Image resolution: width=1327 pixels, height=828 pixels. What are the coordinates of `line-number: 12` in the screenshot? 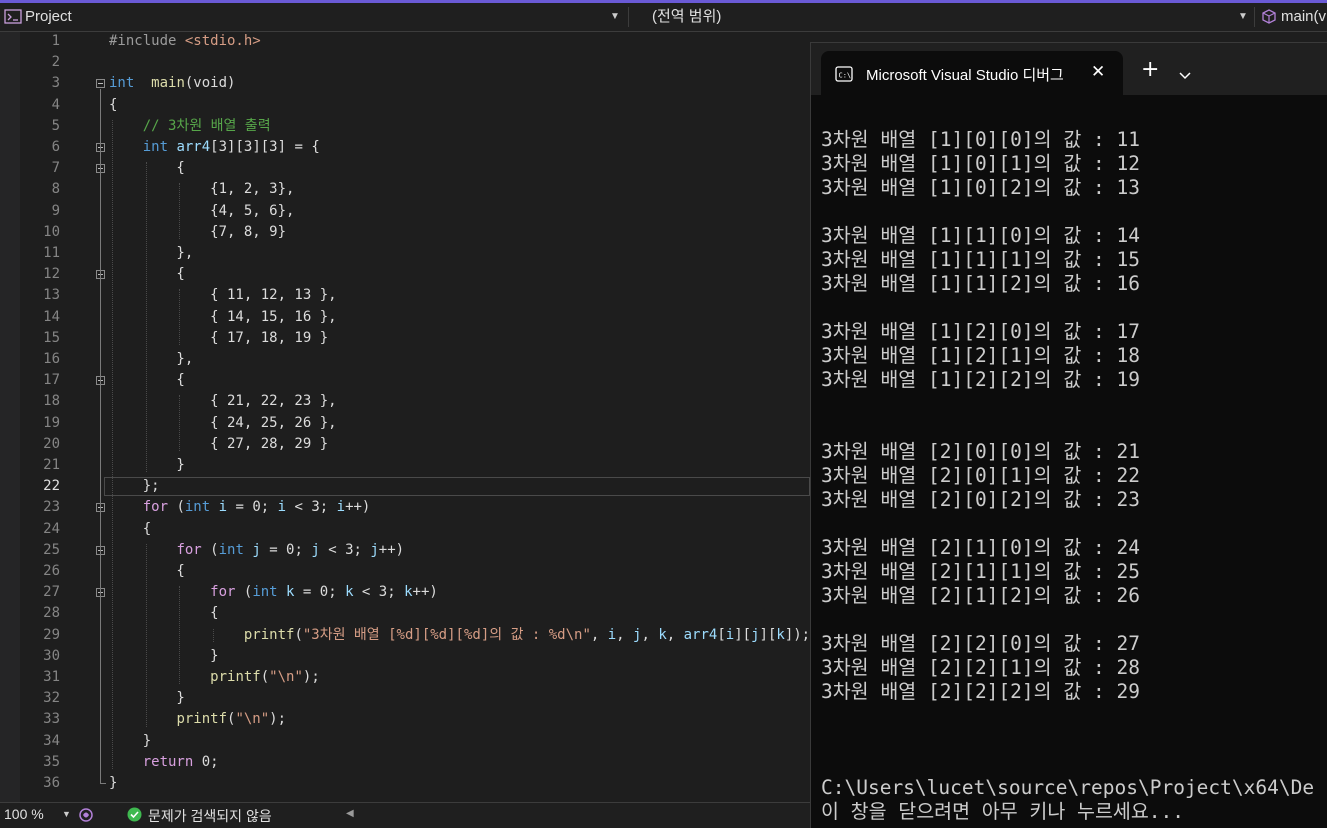 It's located at (51, 274).